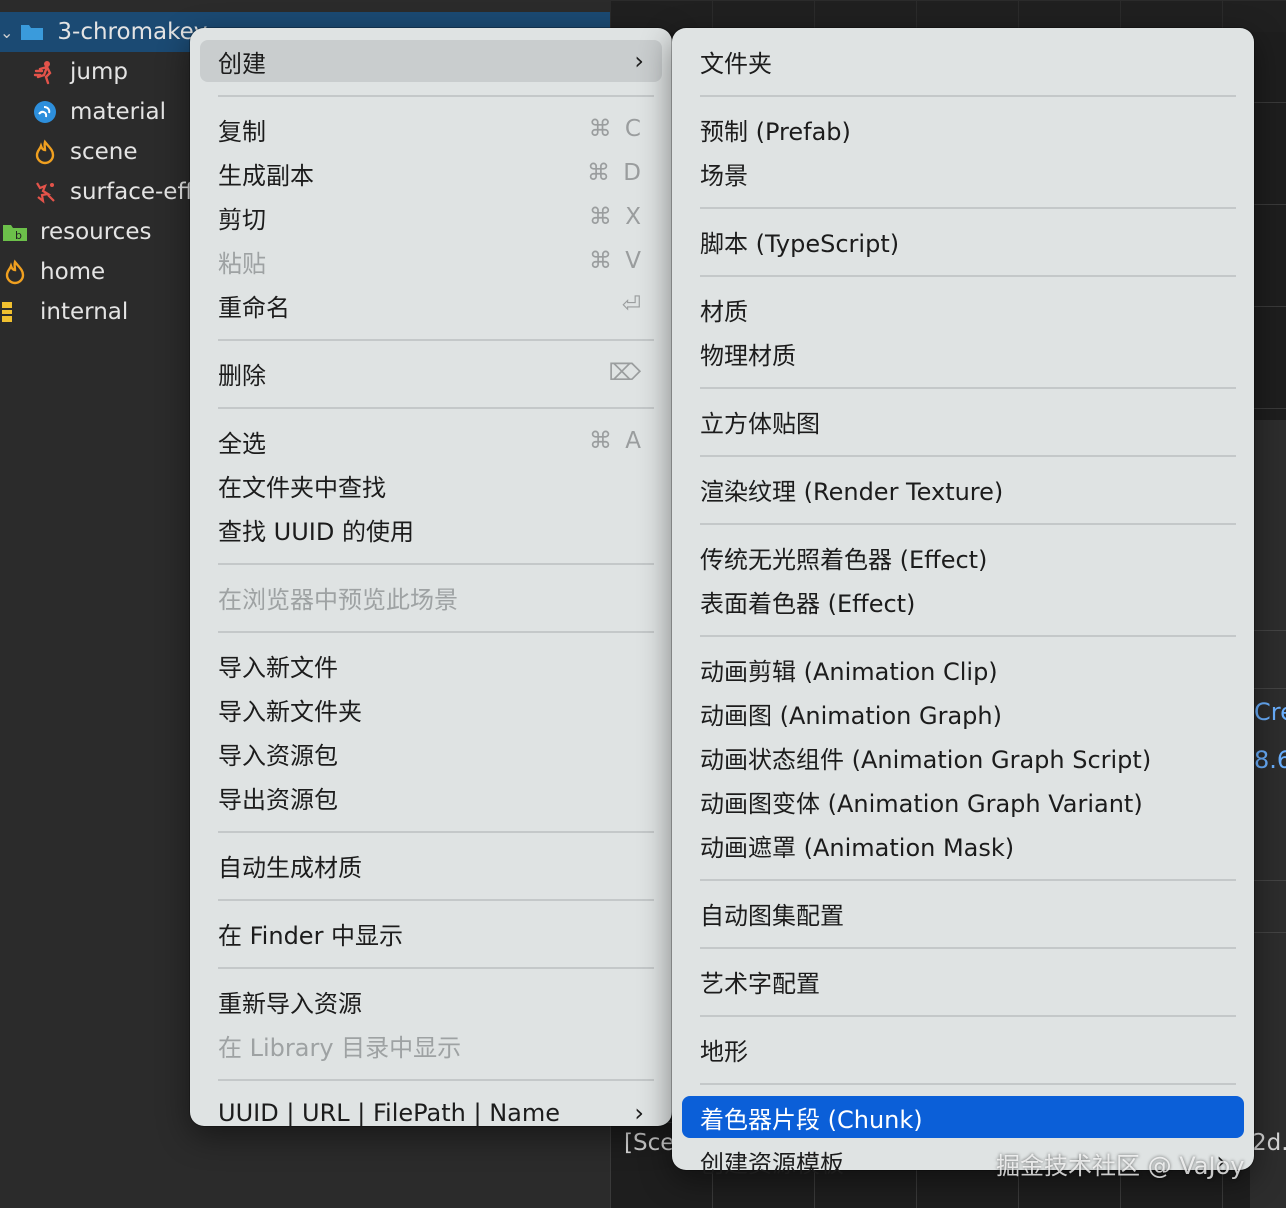 The width and height of the screenshot is (1286, 1208). Describe the element at coordinates (431, 485) in the screenshot. I see `menu-item: 在文件夹中查找` at that location.